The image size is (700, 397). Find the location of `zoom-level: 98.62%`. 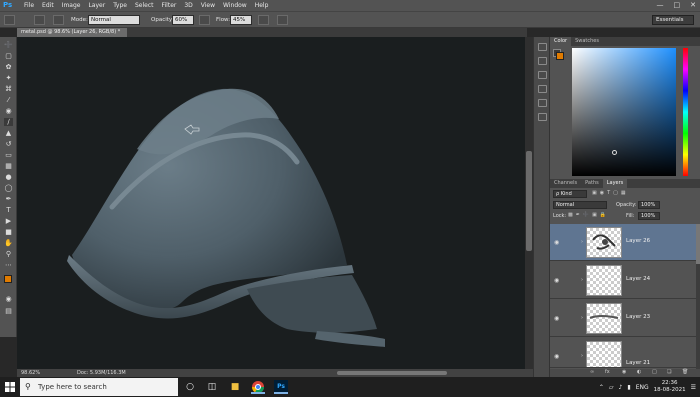

zoom-level: 98.62% is located at coordinates (30, 373).